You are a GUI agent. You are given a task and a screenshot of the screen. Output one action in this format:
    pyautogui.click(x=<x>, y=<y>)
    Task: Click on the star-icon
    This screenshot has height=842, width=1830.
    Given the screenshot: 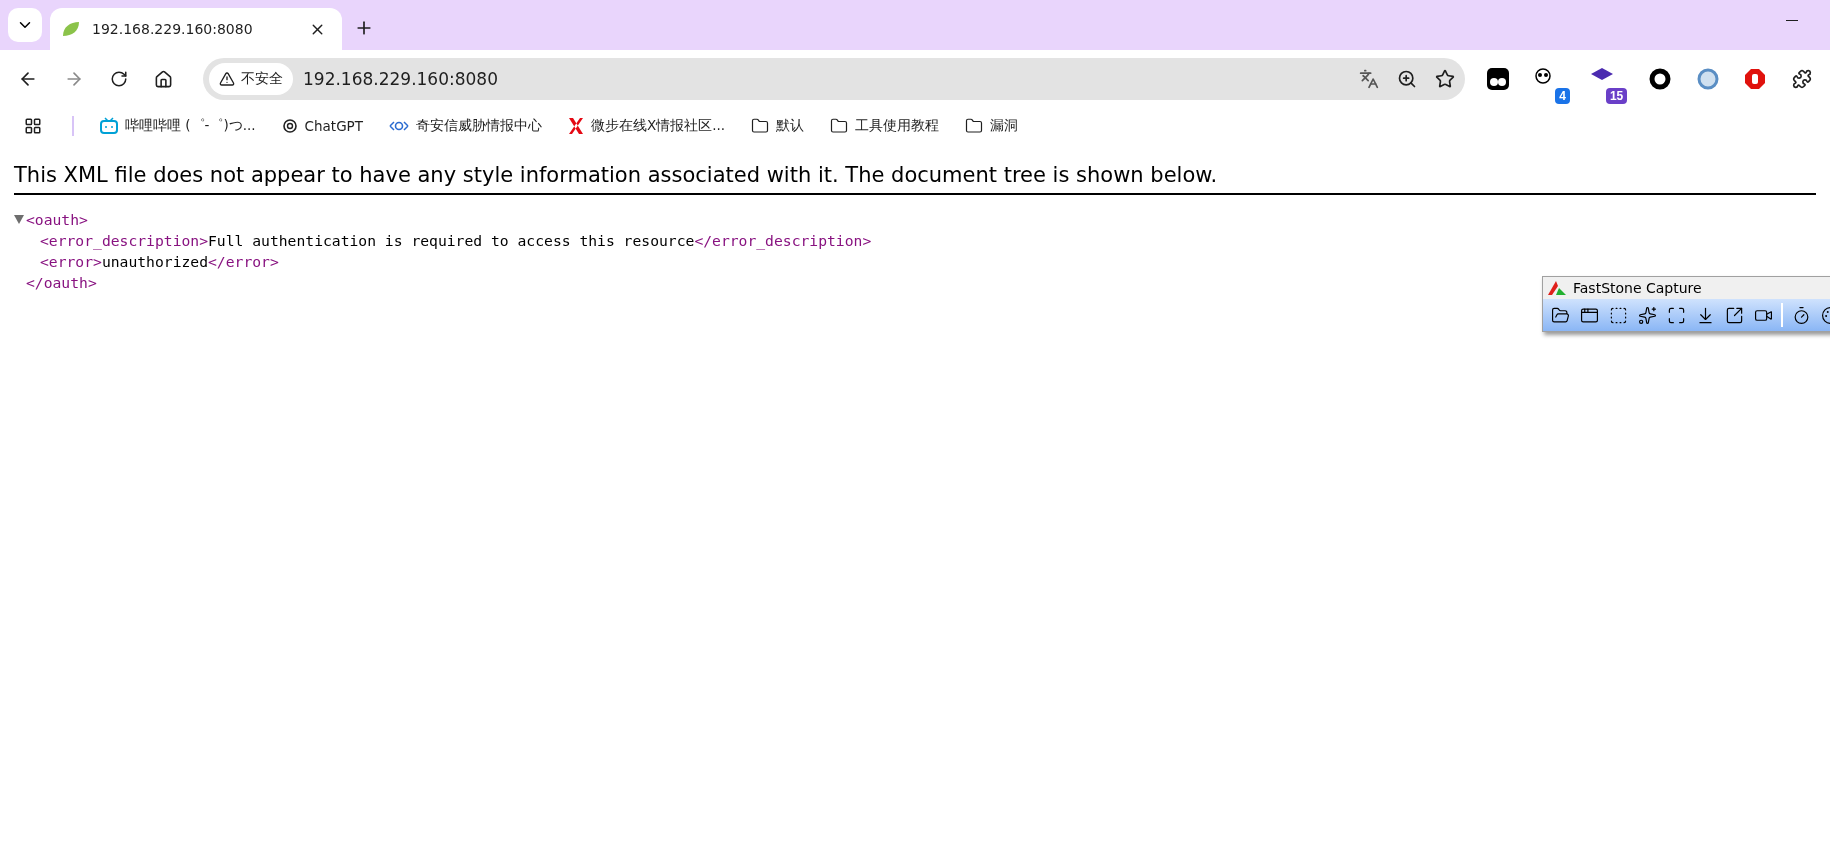 What is the action you would take?
    pyautogui.click(x=1444, y=79)
    